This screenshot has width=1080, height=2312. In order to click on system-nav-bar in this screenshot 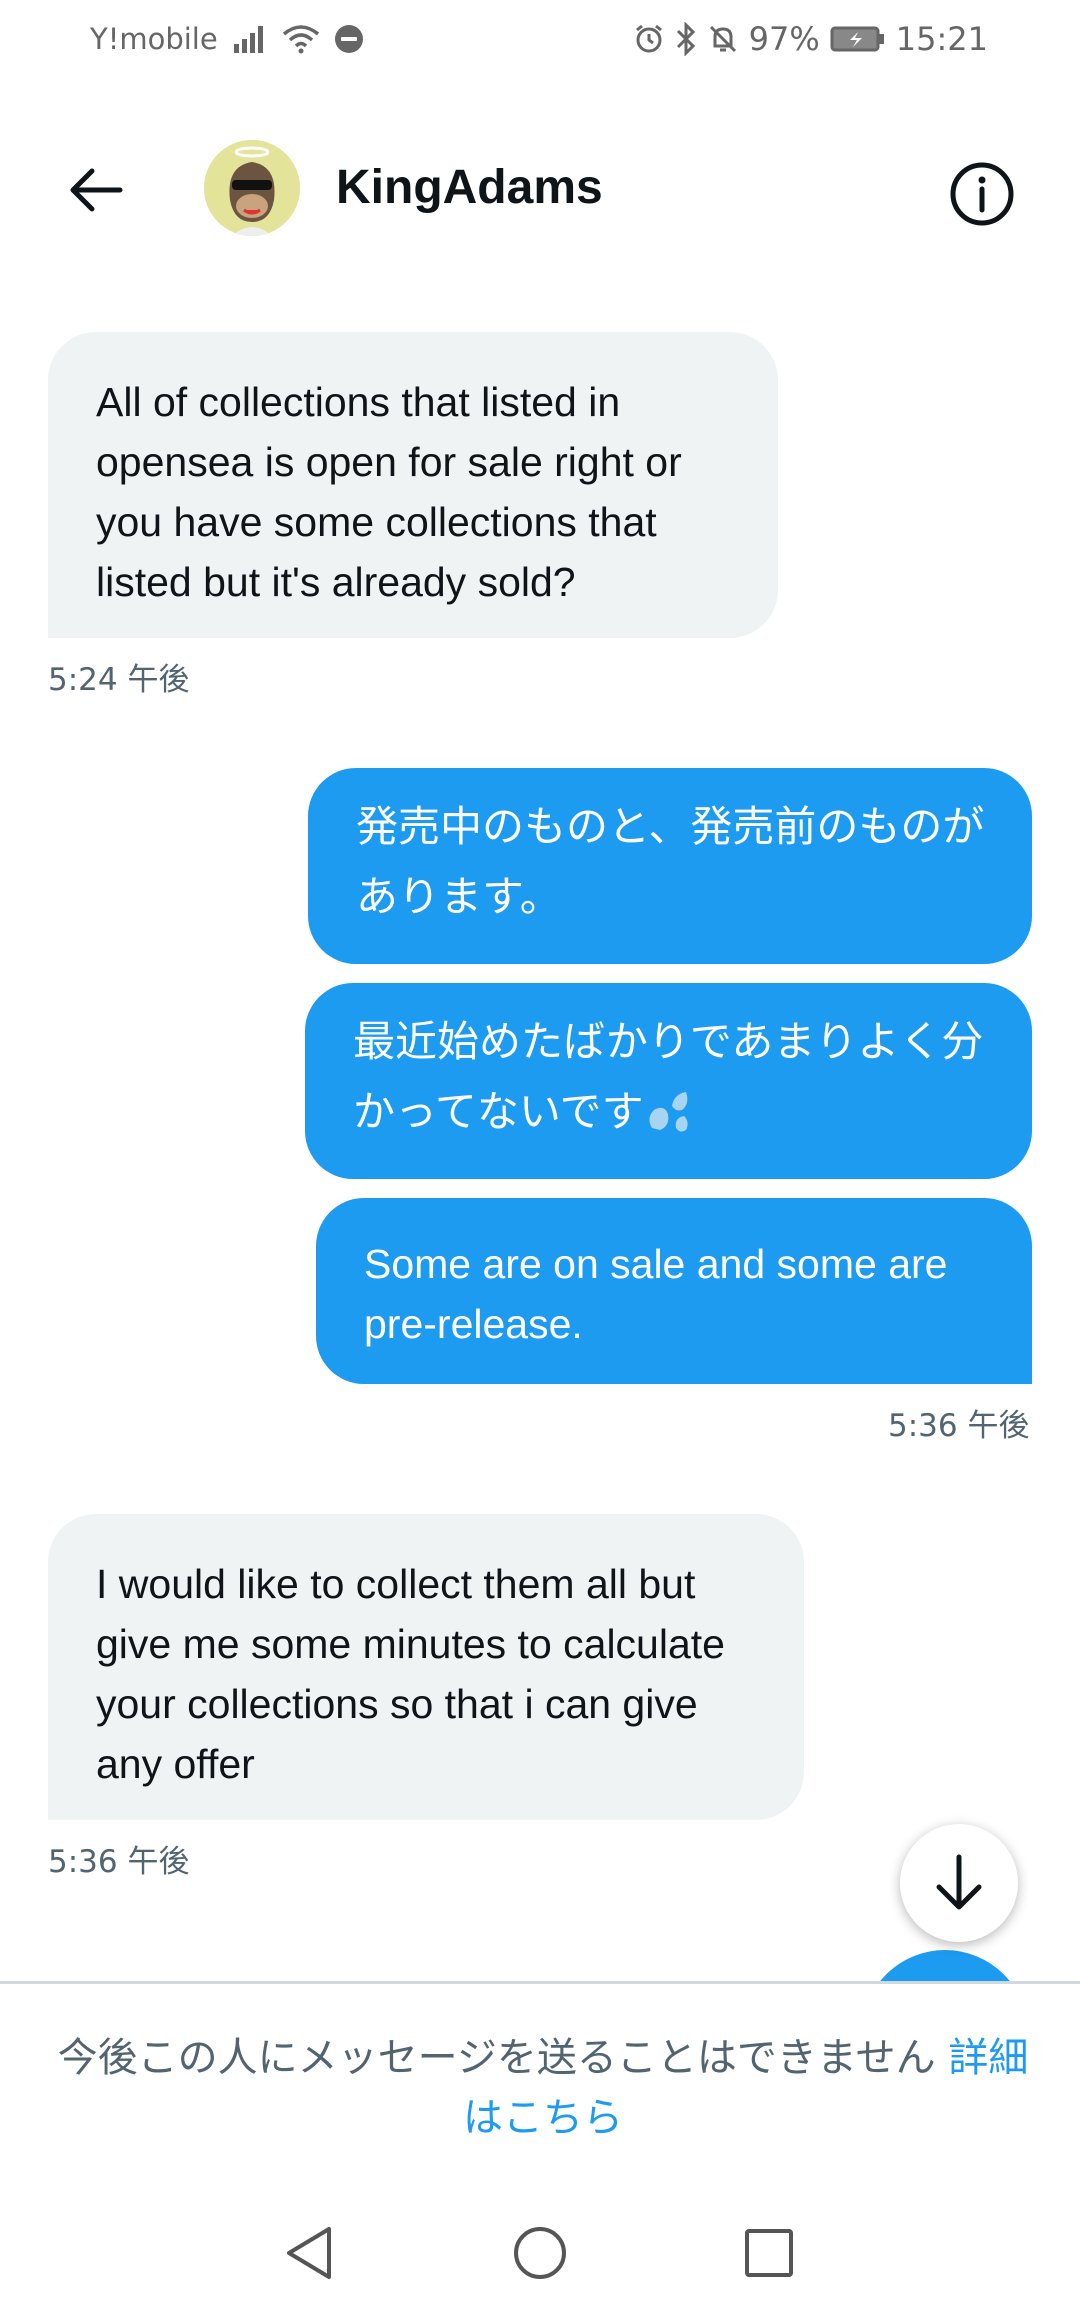, I will do `click(540, 2252)`.